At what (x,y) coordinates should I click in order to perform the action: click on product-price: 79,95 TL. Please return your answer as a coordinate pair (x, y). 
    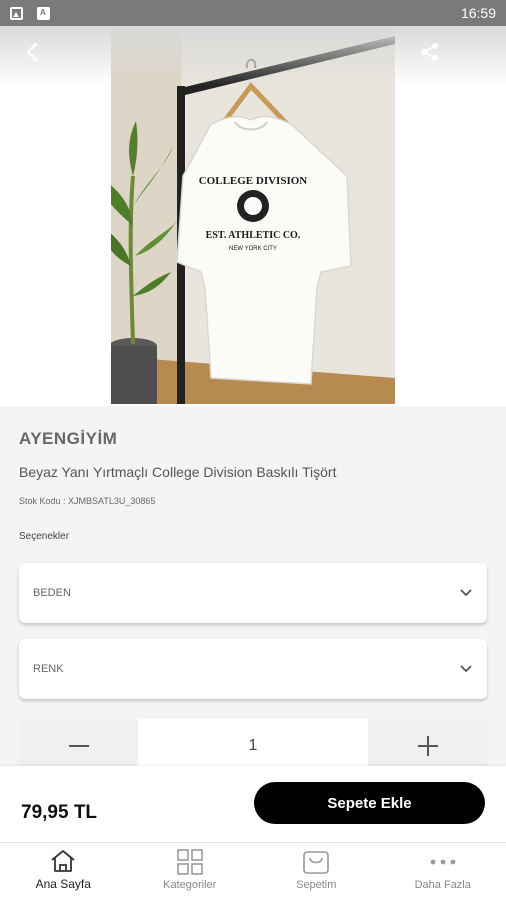
    Looking at the image, I should click on (59, 812).